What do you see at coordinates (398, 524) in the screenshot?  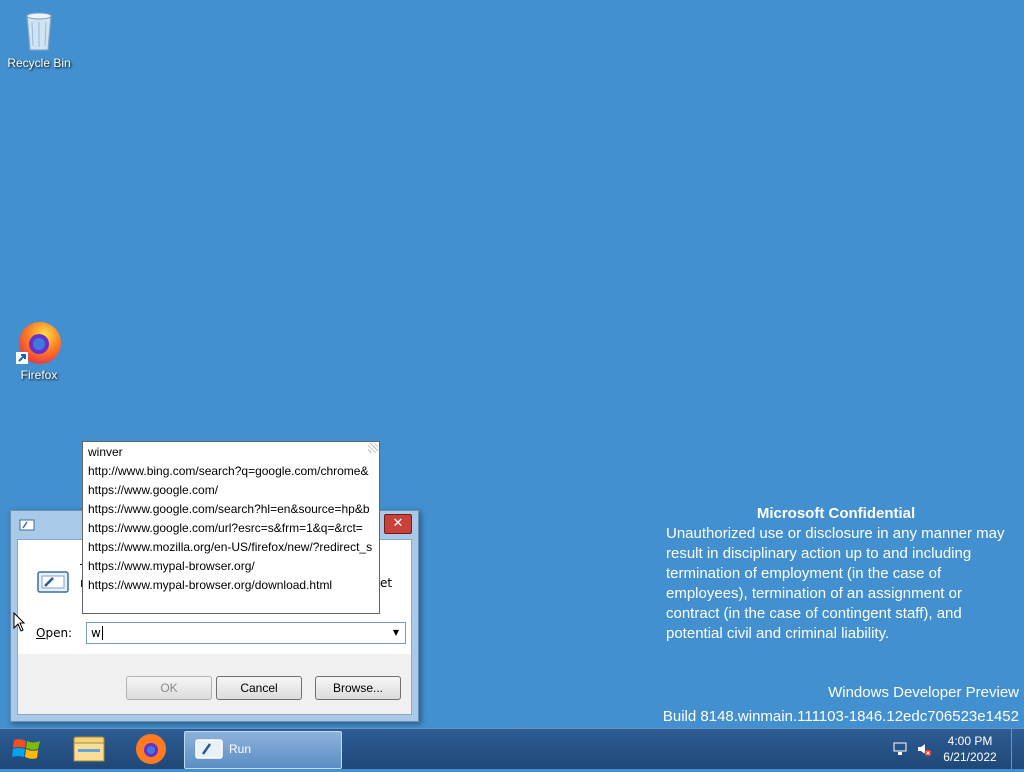 I see `close-button: ✕` at bounding box center [398, 524].